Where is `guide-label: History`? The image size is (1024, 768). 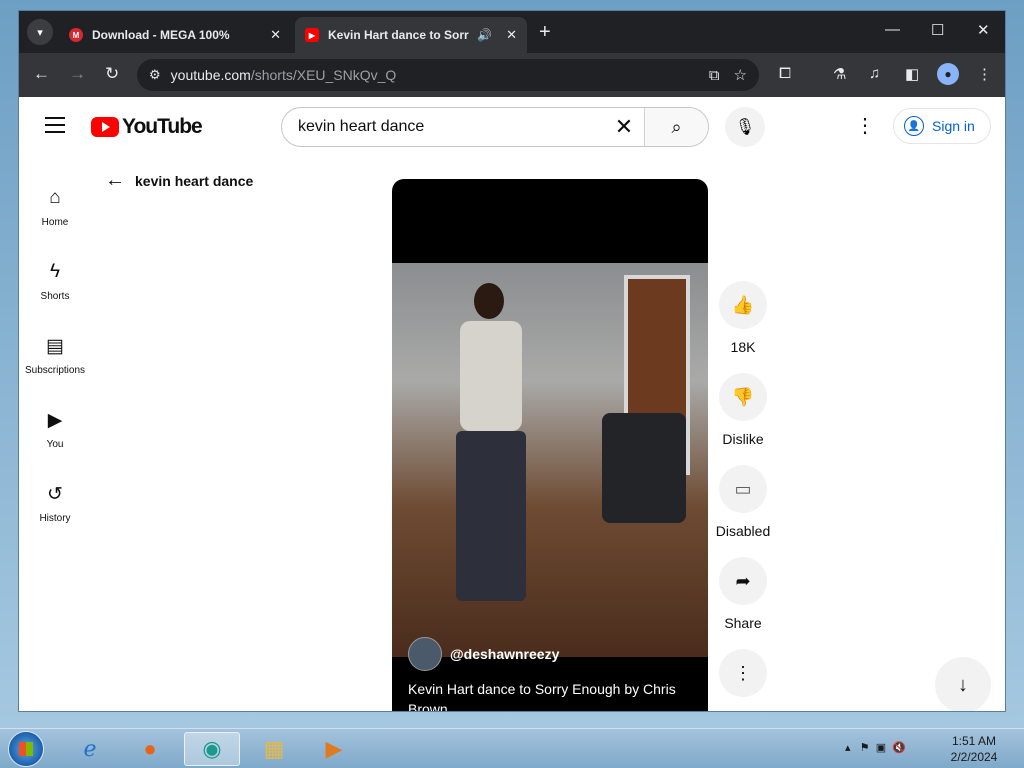 guide-label: History is located at coordinates (55, 518).